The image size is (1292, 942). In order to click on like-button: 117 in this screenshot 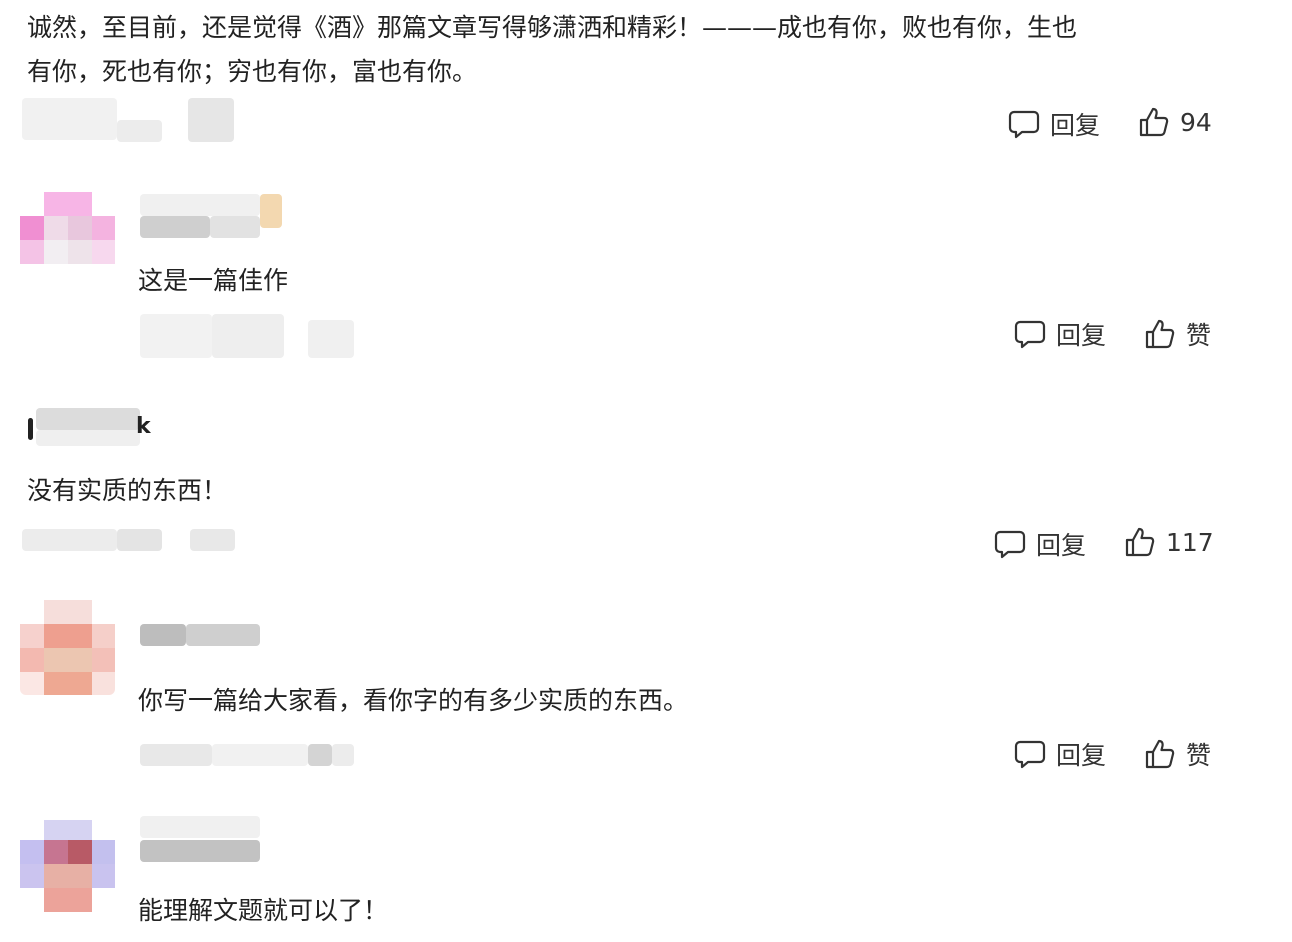, I will do `click(1169, 542)`.